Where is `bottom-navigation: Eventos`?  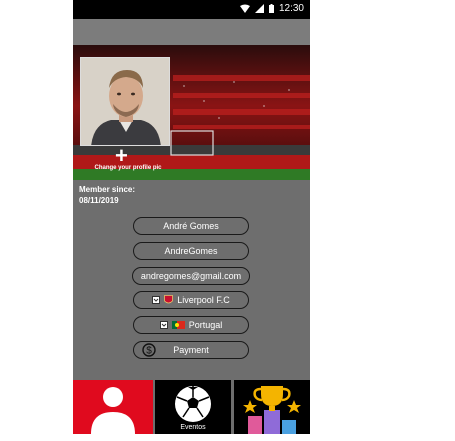
bottom-navigation: Eventos is located at coordinates (191, 407).